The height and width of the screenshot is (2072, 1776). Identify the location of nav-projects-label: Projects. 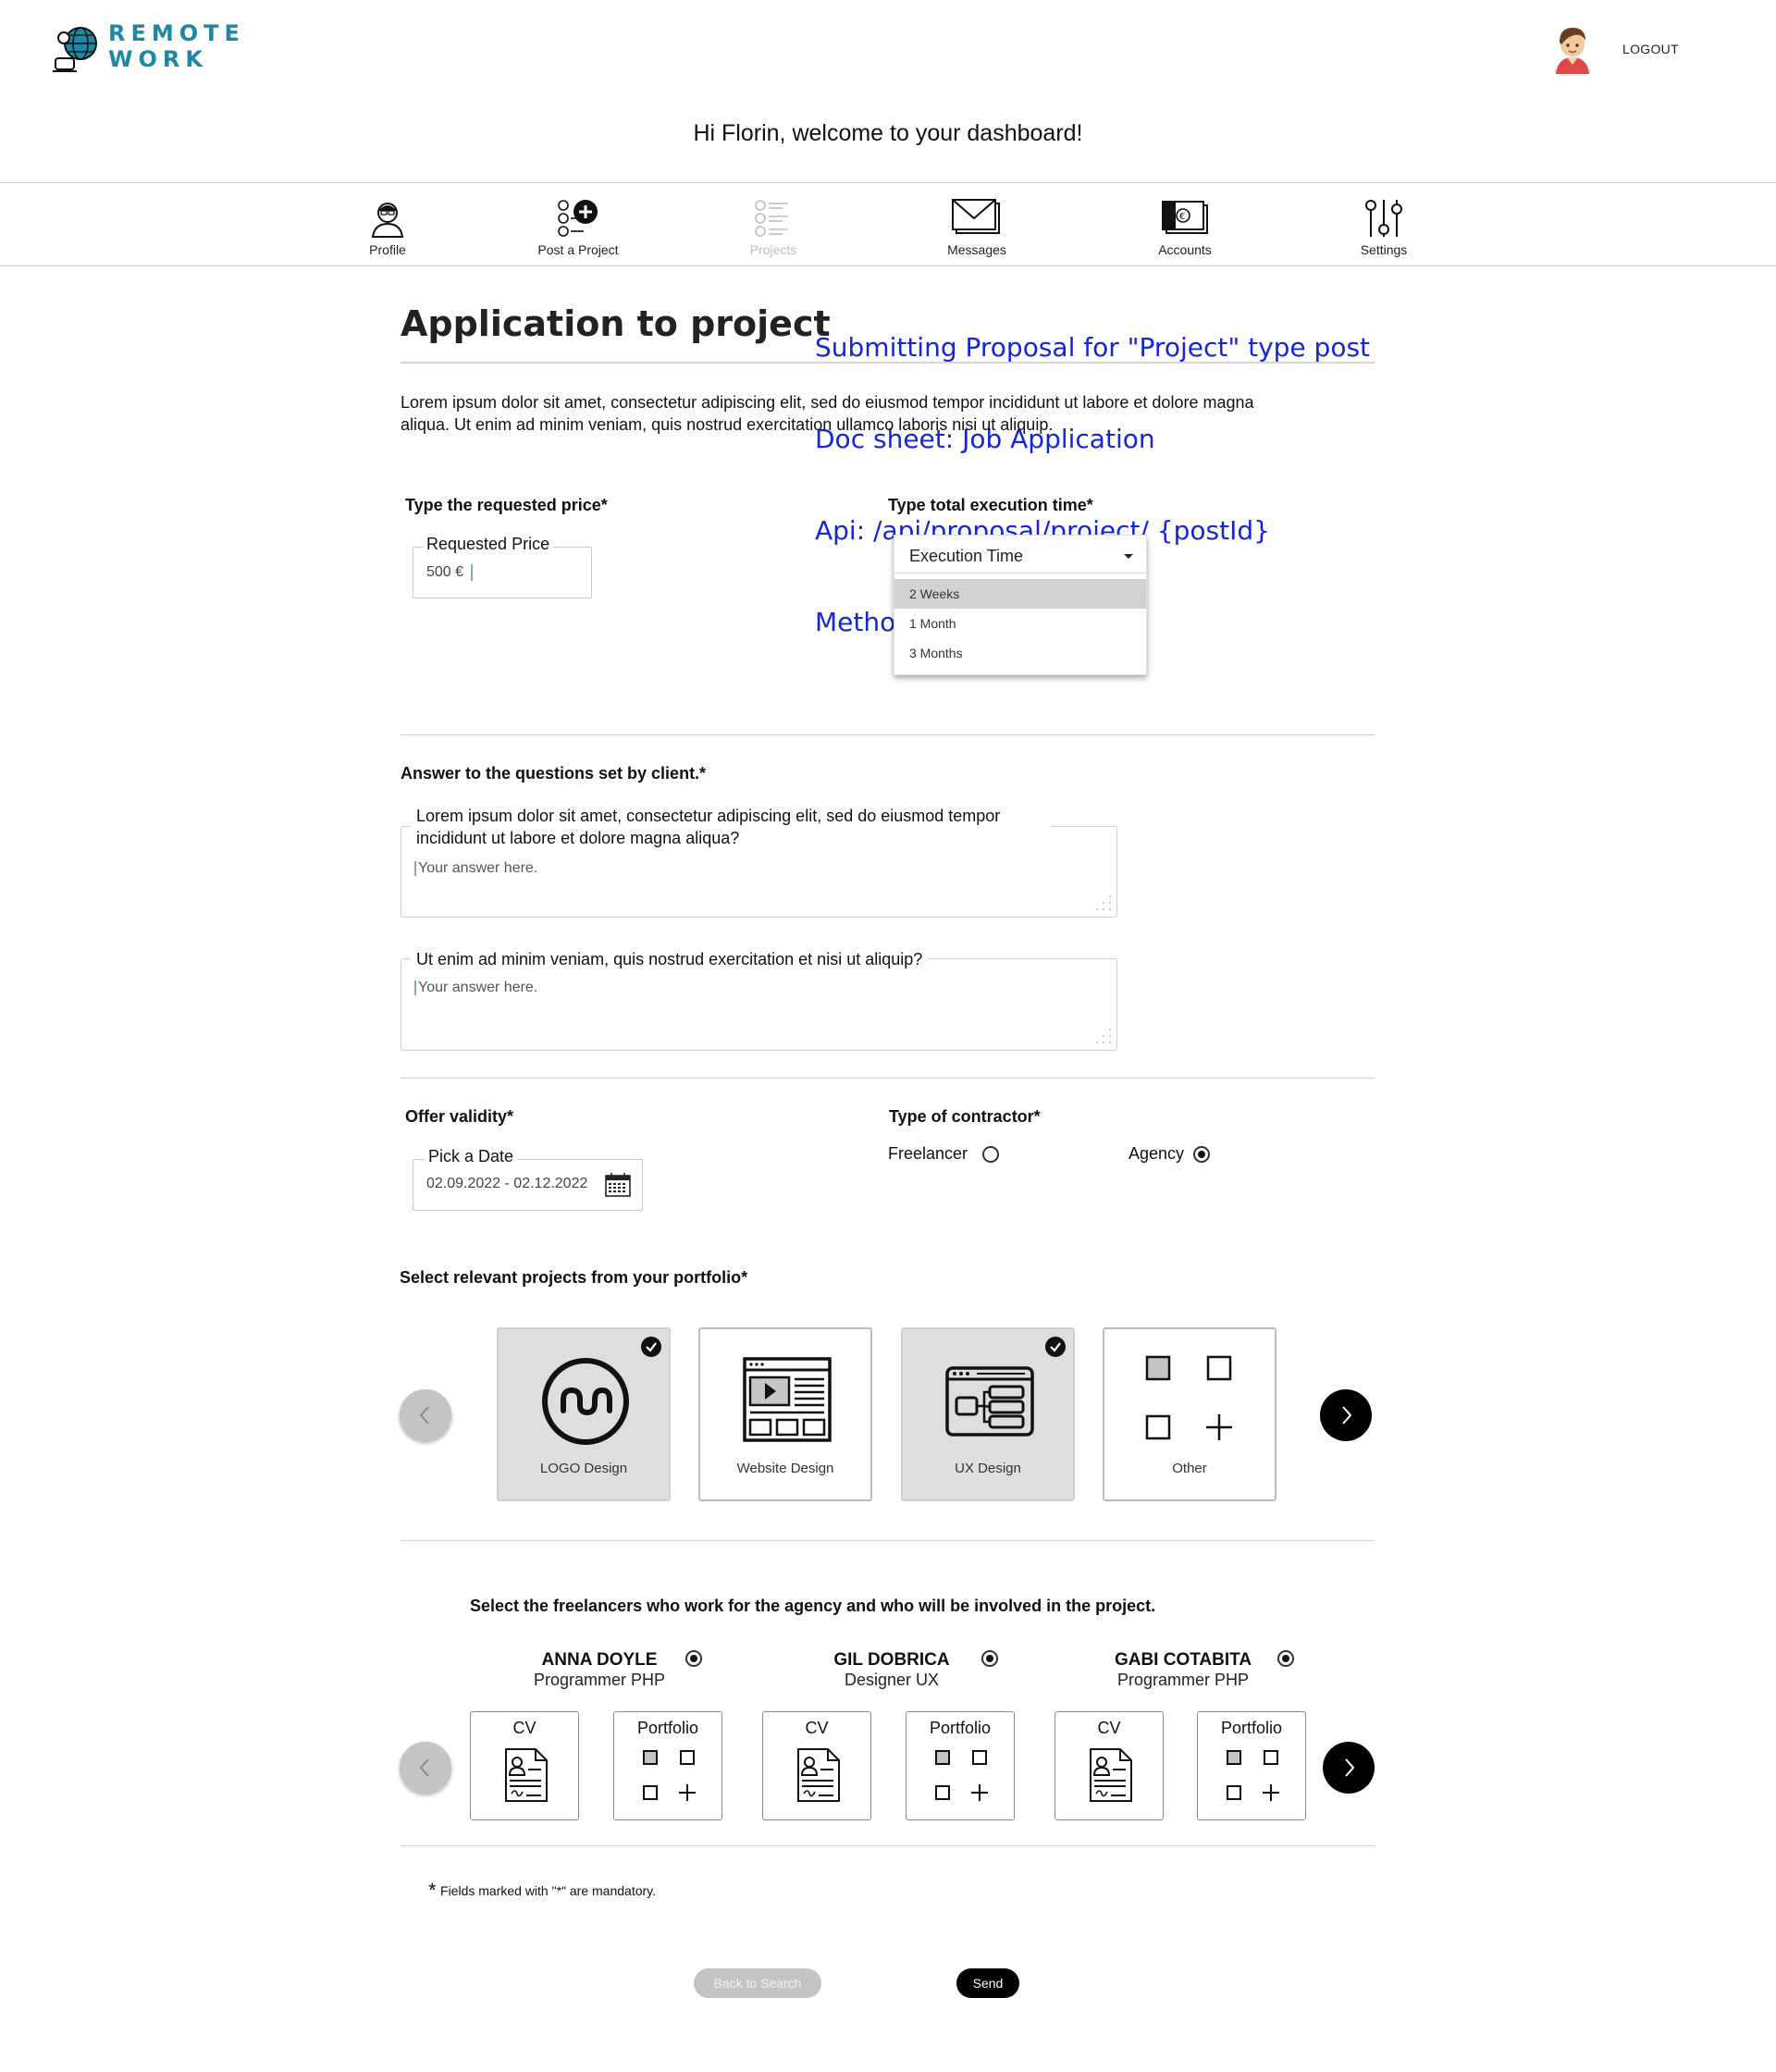
(773, 250).